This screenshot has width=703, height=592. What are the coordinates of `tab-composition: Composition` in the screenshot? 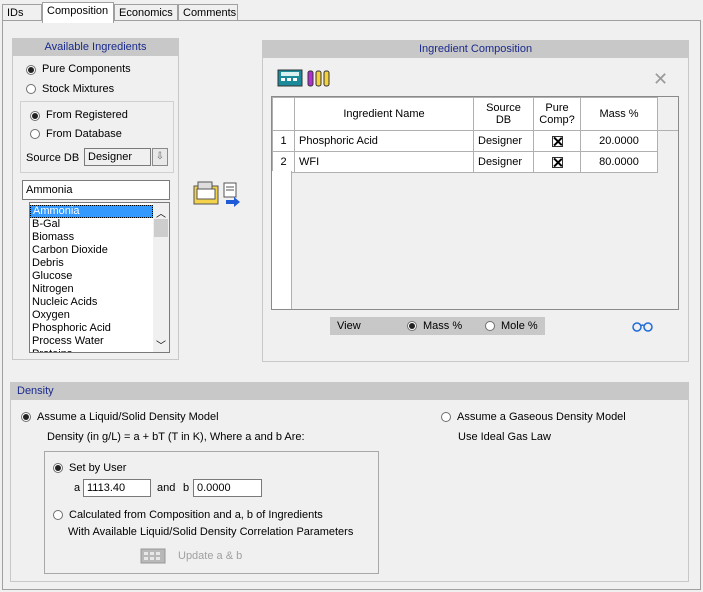 It's located at (78, 12).